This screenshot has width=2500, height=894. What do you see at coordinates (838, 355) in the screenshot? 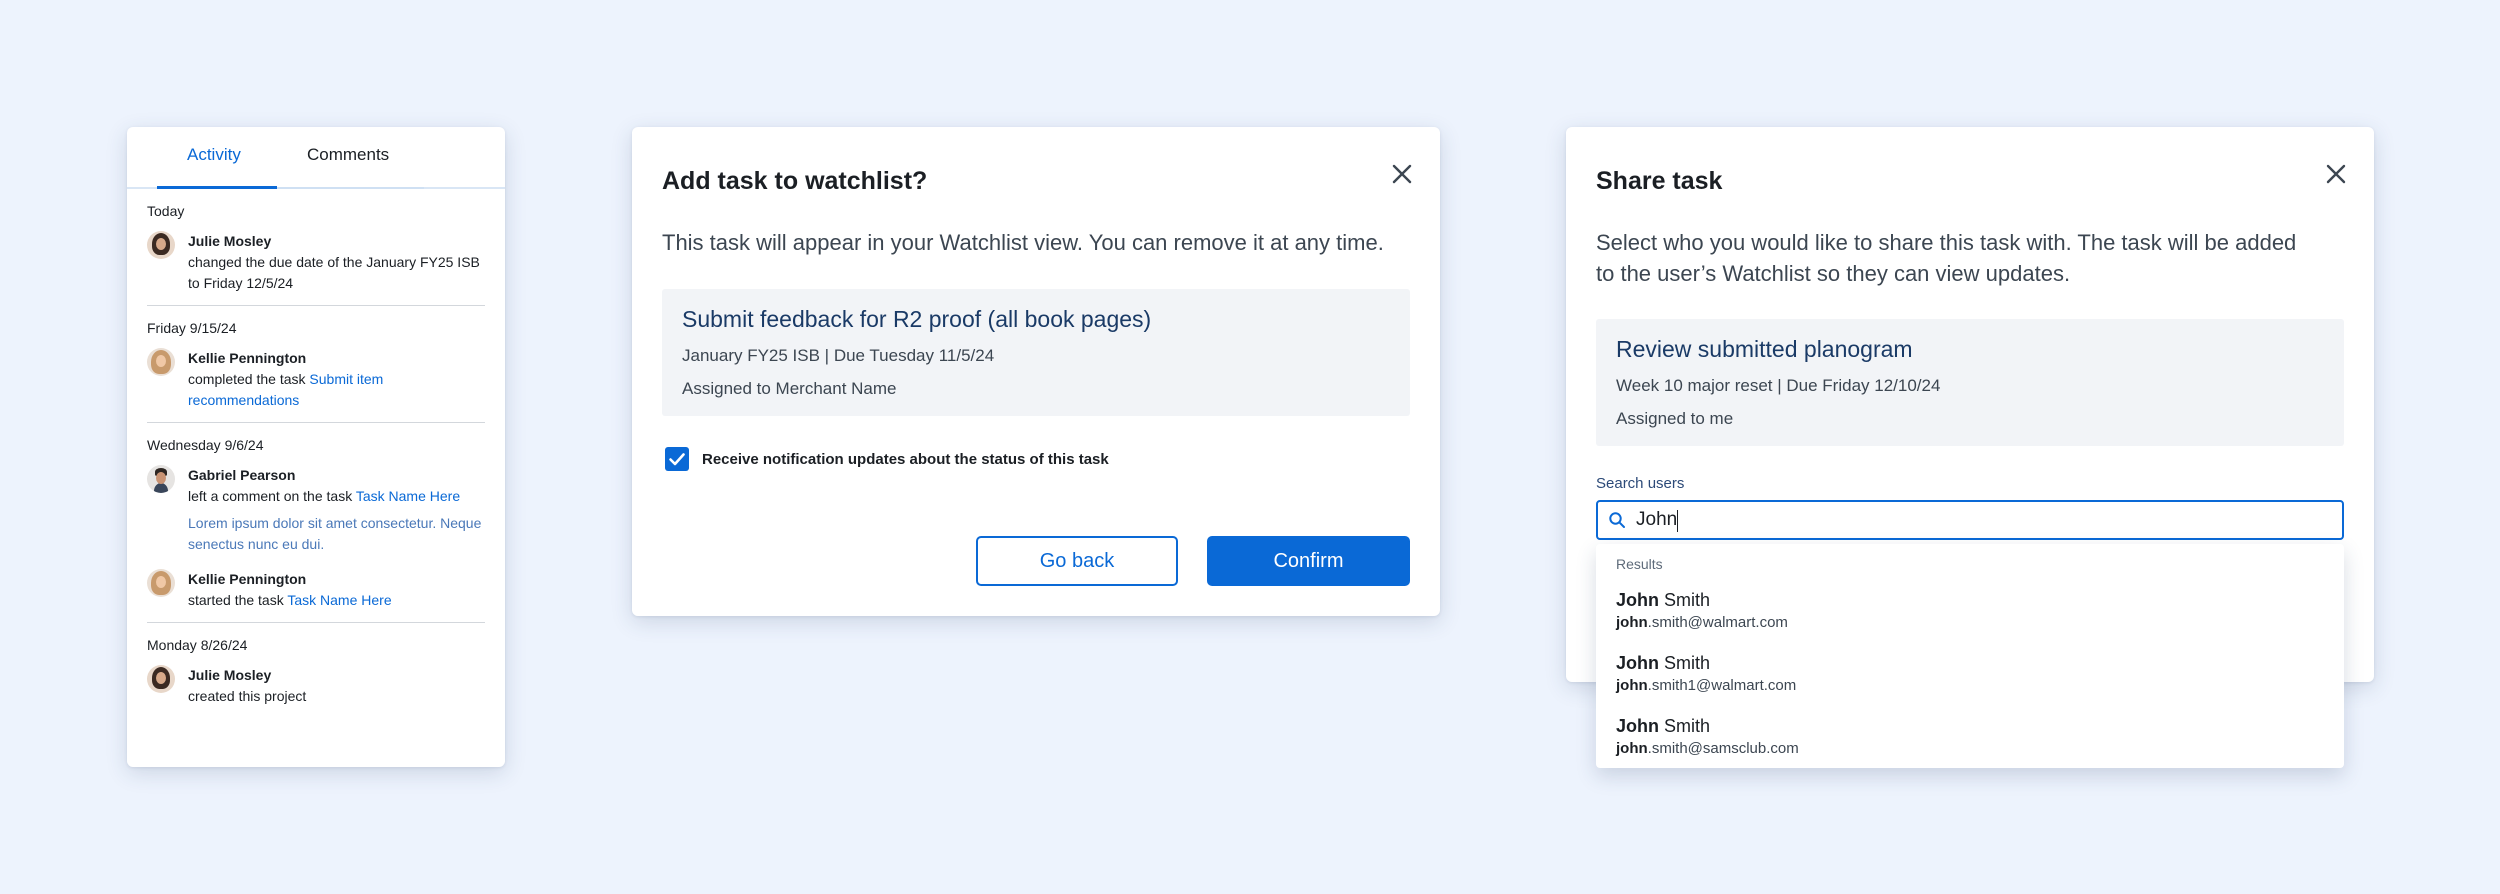
I see `task-meta: January FY25 ISB | Due Tuesday 11/5/24` at bounding box center [838, 355].